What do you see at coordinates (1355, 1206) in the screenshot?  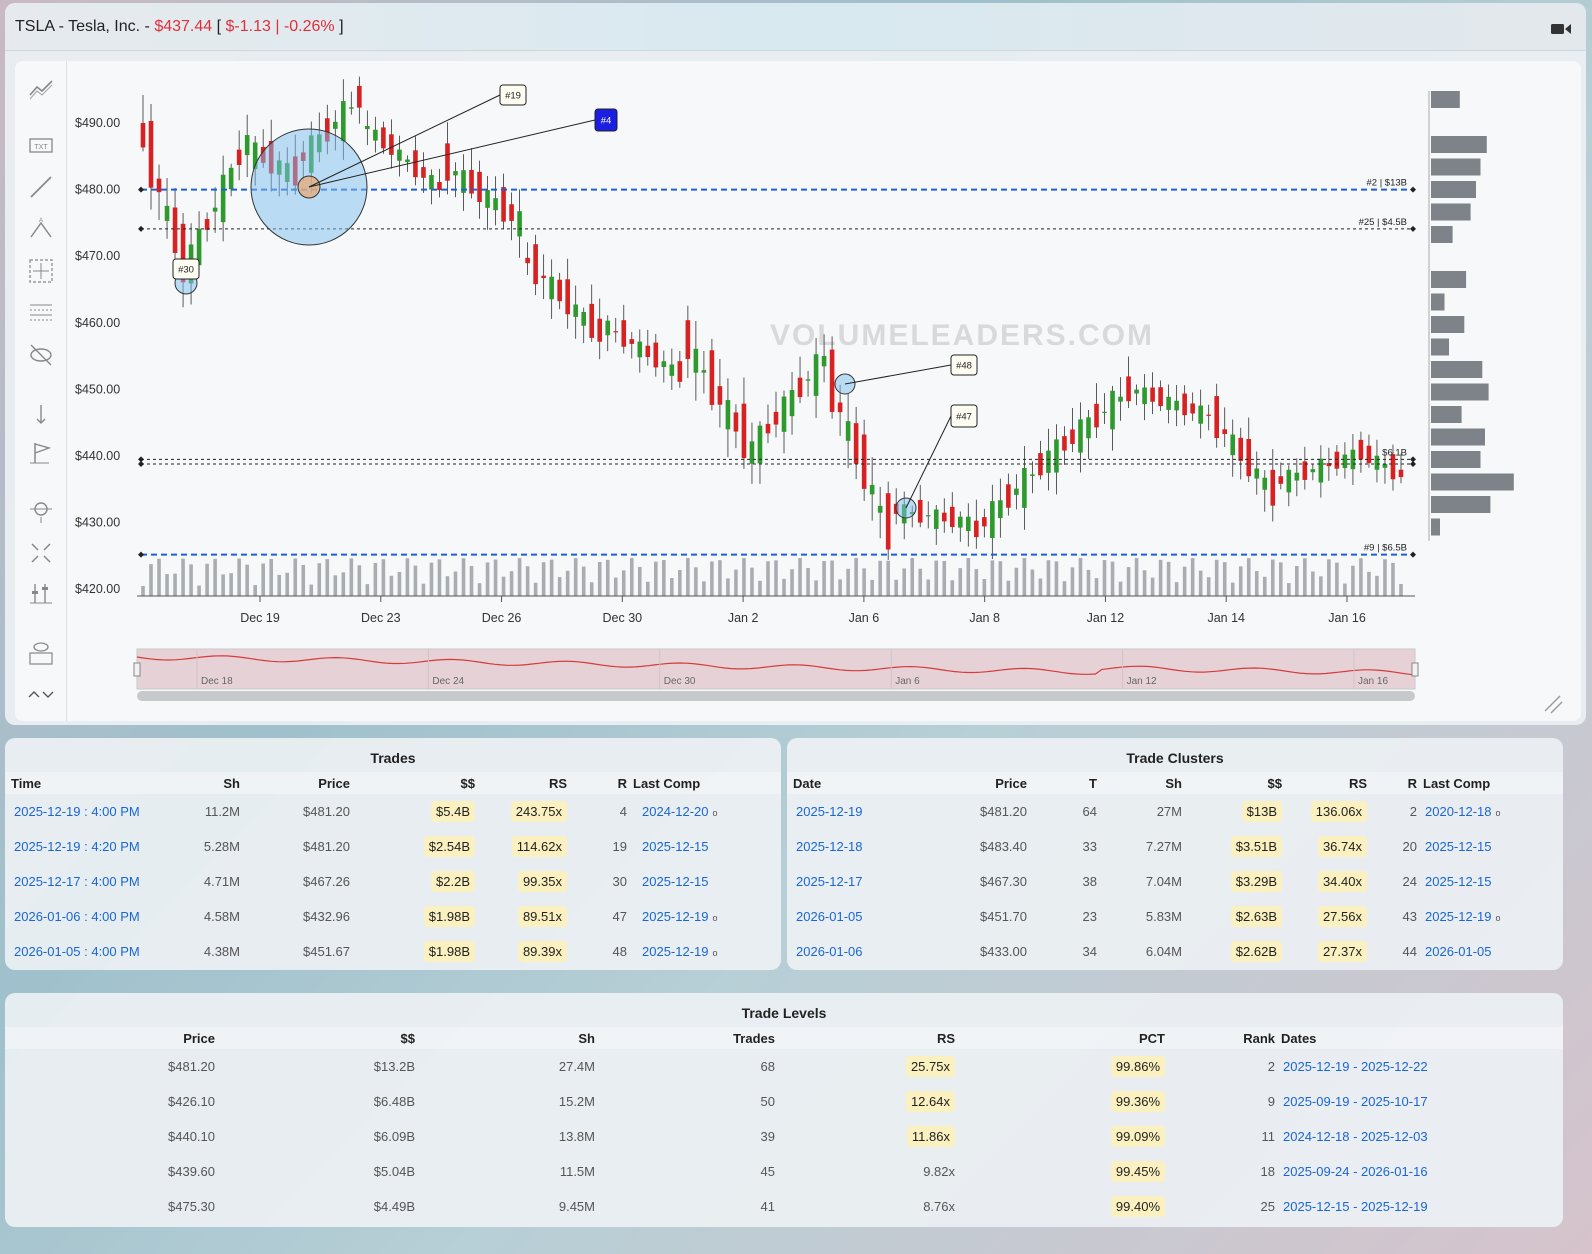 I see `level-dates: 2025-12-15 - 2025-12-19` at bounding box center [1355, 1206].